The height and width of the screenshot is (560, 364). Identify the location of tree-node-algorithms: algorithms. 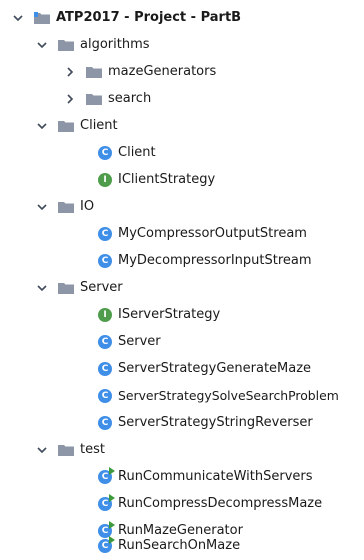
(93, 45).